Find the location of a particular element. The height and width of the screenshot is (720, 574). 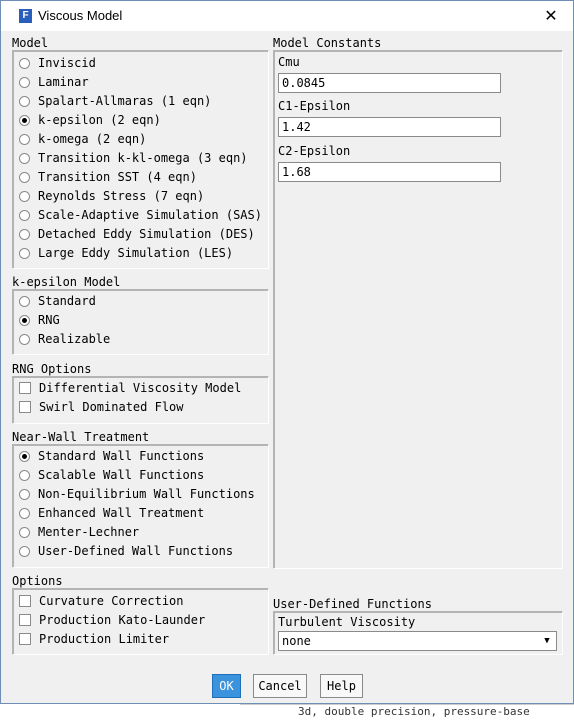

rng-option-label: Differential Viscosity Model is located at coordinates (140, 388).